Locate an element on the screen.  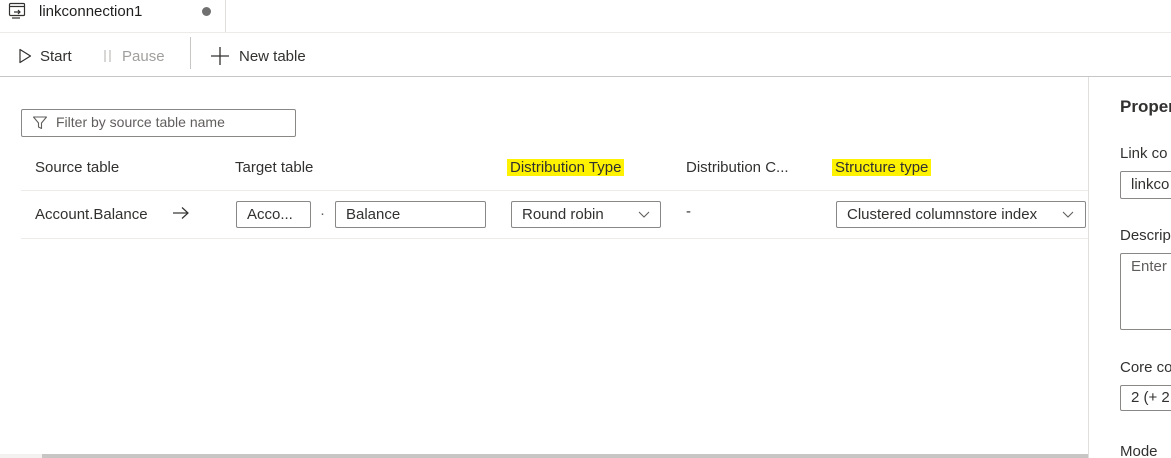
play-icon is located at coordinates (25, 56).